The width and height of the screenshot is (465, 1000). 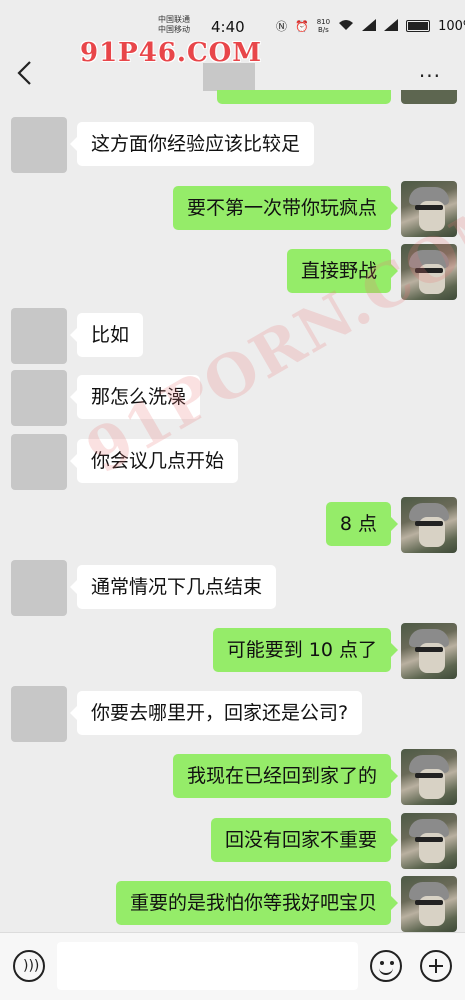 I want to click on status-time: 4:40, so click(x=228, y=27).